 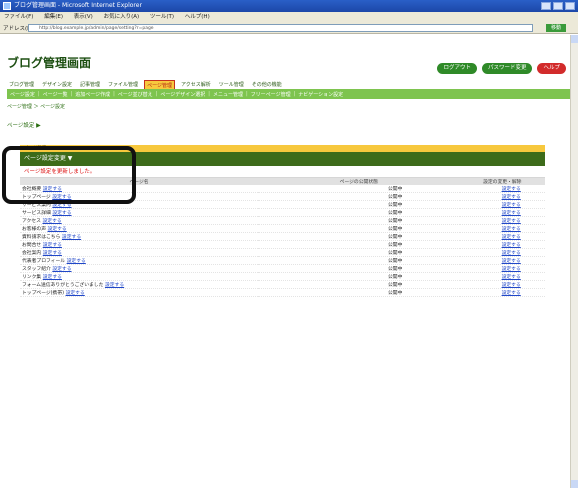 What do you see at coordinates (551, 68) in the screenshot?
I see `help-button: ヘルプ` at bounding box center [551, 68].